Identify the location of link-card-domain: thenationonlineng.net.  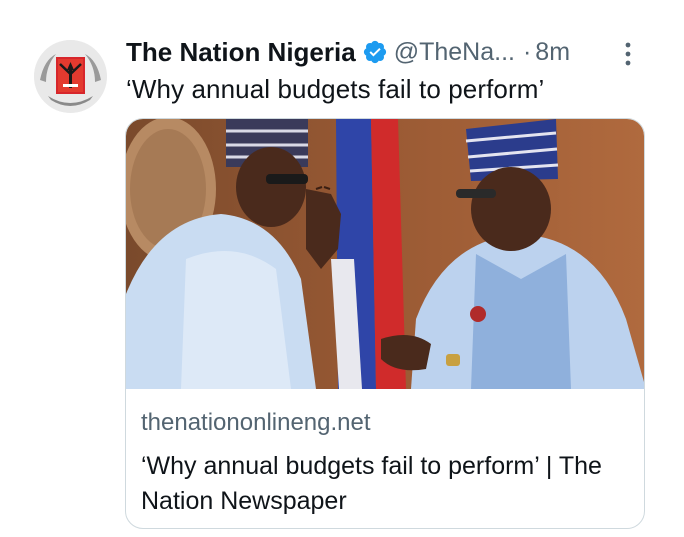
(256, 422).